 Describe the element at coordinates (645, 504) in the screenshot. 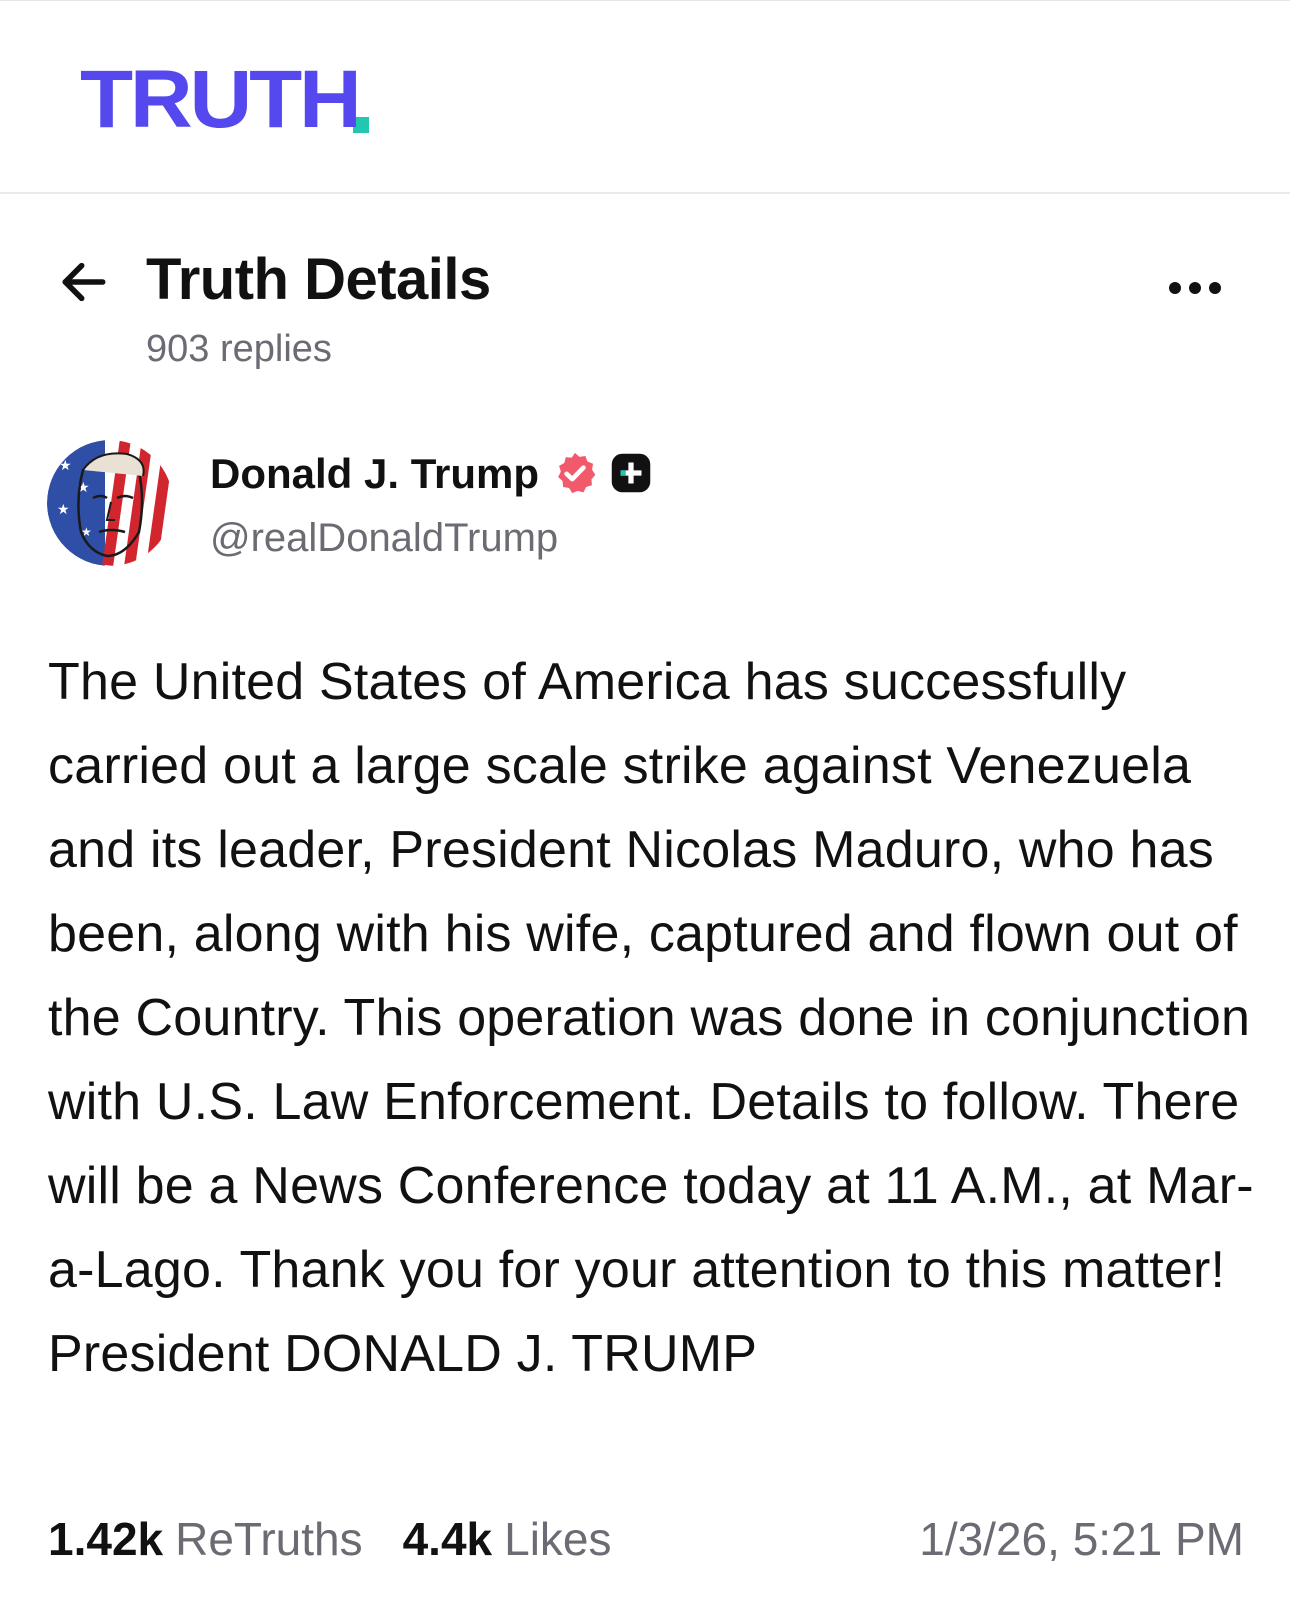

I see `post-author: ★ ★ ★ ★ Donald J. Trump @realDonaldTrump` at that location.